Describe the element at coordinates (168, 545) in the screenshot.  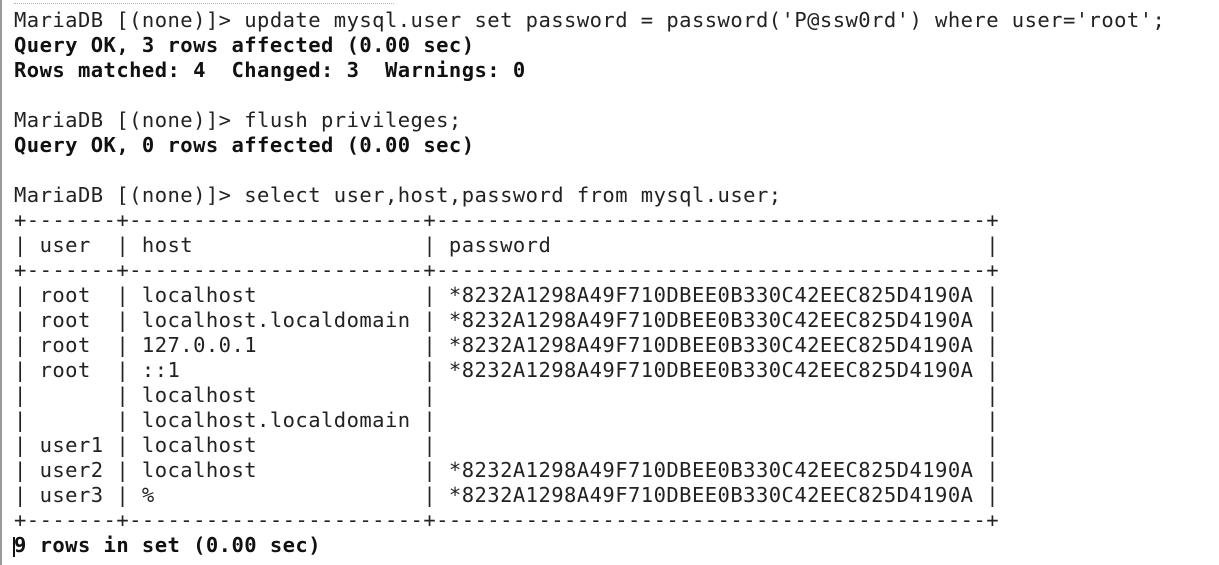
I see `terminal-line: 9 rows in set (0.00 sec)` at that location.